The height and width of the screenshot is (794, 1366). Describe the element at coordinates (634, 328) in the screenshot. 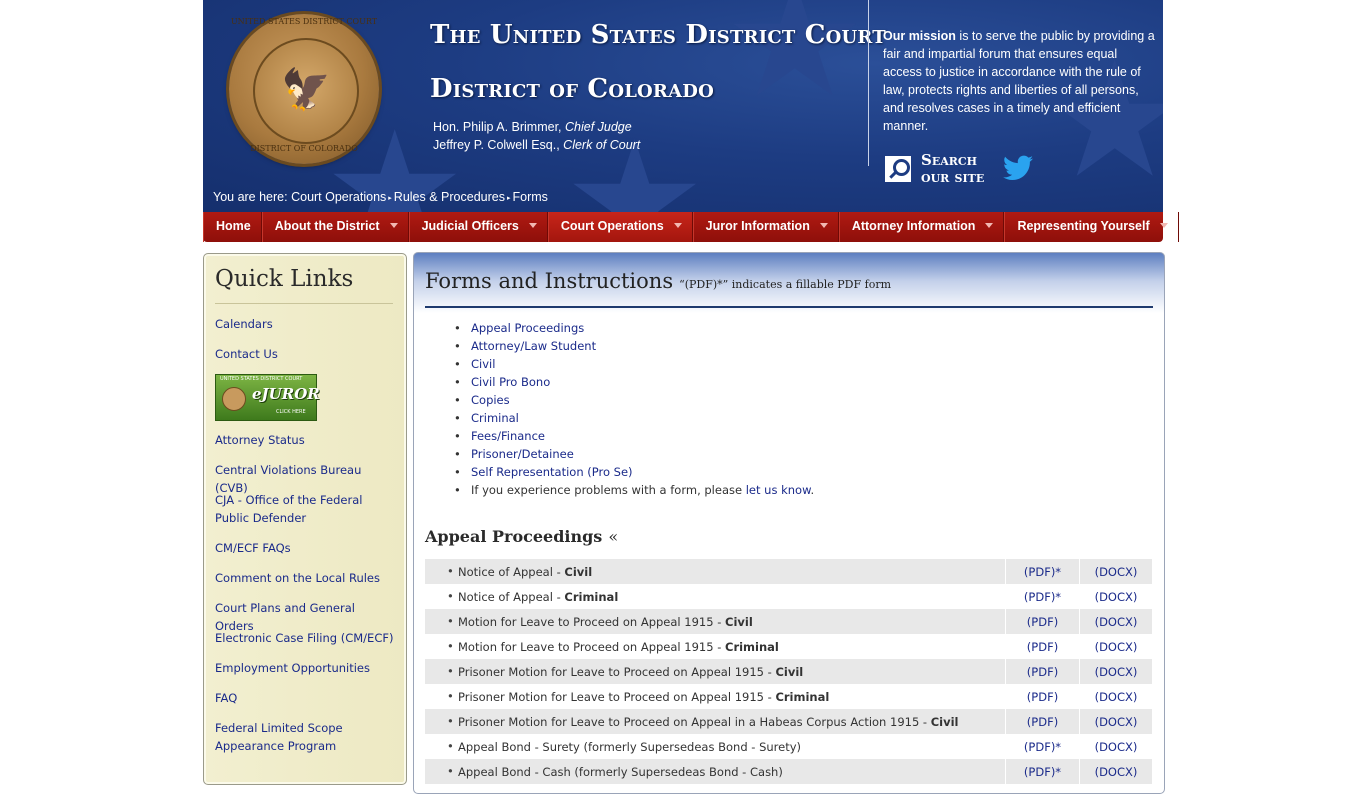

I see `toc-appeal-proceedings: Appeal Proceedings` at that location.